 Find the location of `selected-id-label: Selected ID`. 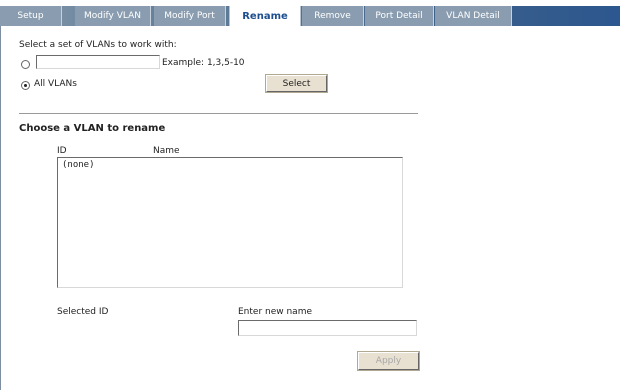

selected-id-label: Selected ID is located at coordinates (83, 312).